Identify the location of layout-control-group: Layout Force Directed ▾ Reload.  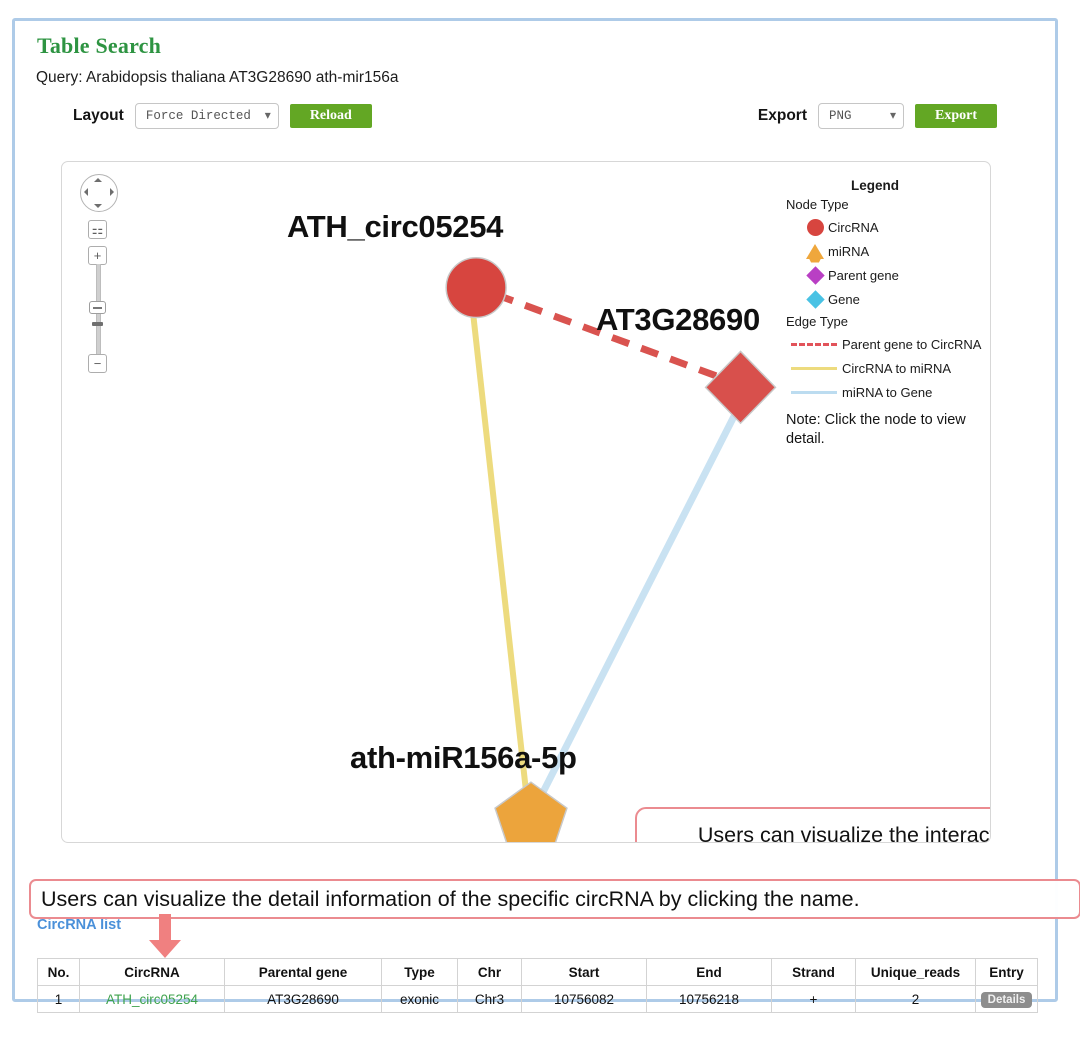
(222, 116).